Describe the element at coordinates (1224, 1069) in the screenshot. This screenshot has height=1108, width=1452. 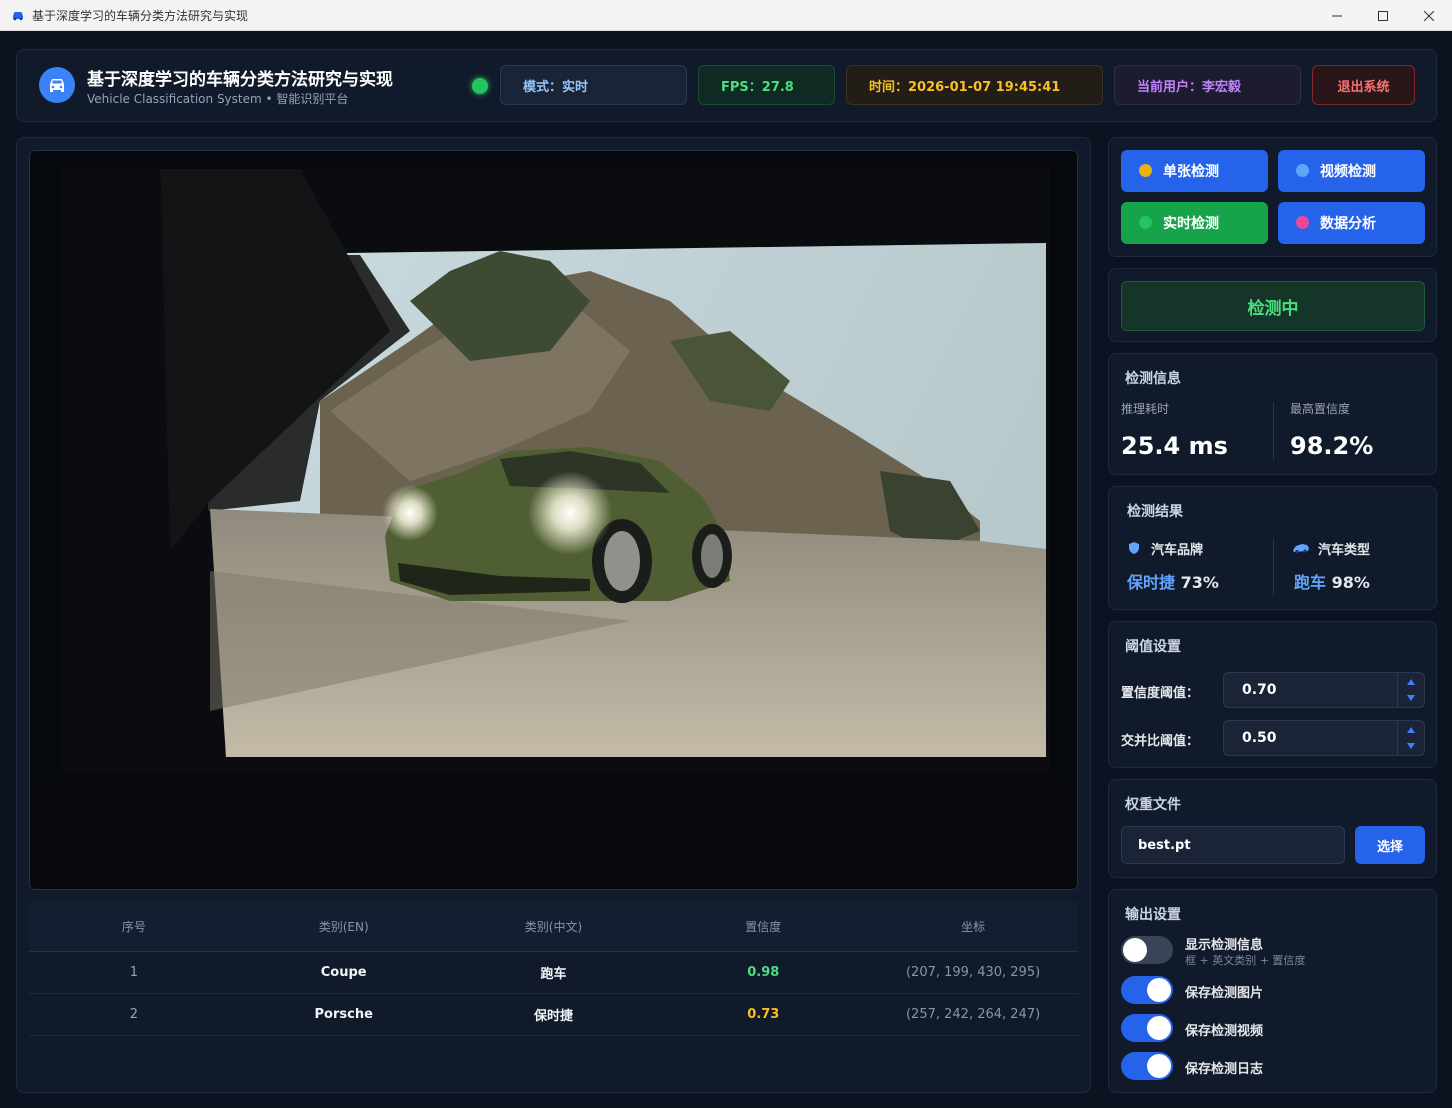
I see `save-log-label: 保存检测日志` at that location.